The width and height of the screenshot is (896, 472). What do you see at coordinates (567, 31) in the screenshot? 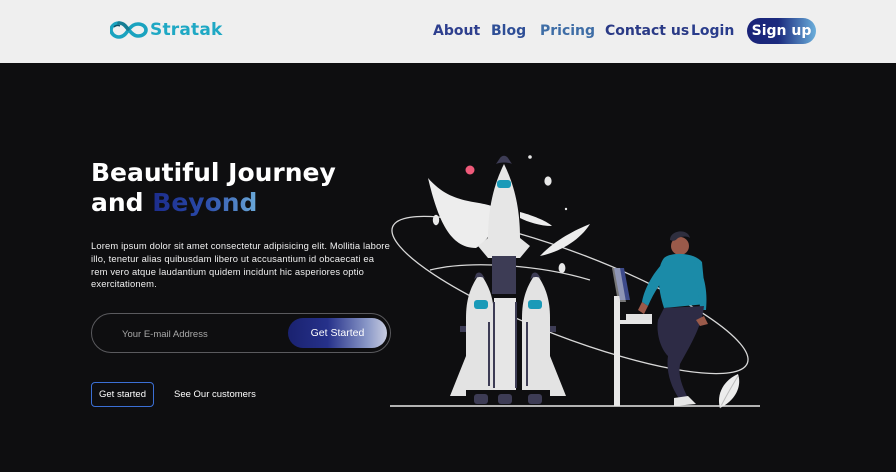
I see `nav-pricing-link: Pricing` at bounding box center [567, 31].